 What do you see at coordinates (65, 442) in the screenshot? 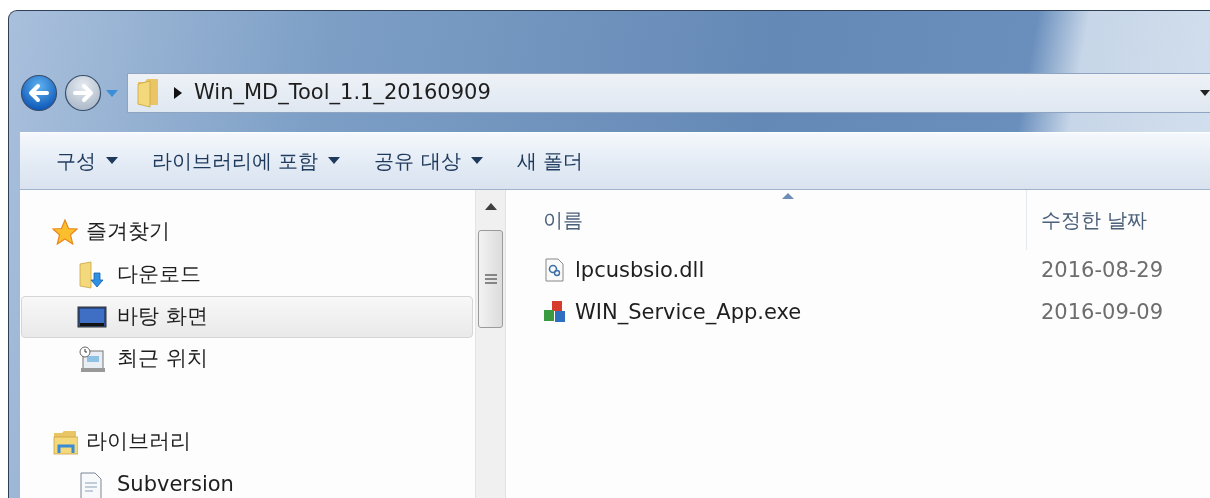
I see `library-folder-icon` at bounding box center [65, 442].